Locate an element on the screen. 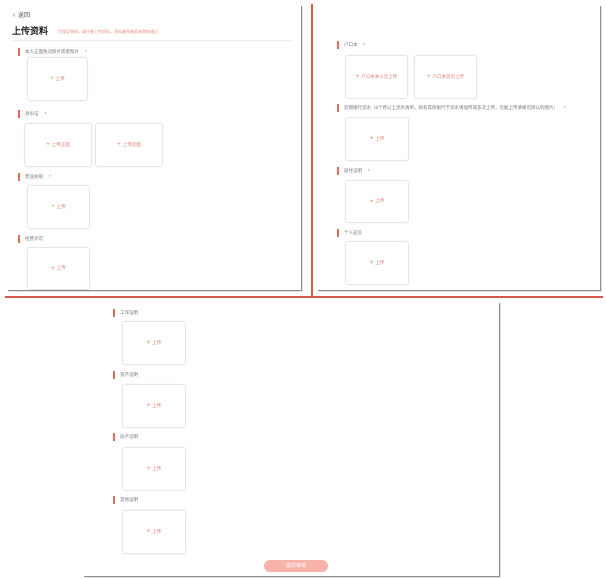 The height and width of the screenshot is (579, 606). page-hint: 为保证审核，请仔细上传资料，资料越多越容易审核通过 is located at coordinates (108, 31).